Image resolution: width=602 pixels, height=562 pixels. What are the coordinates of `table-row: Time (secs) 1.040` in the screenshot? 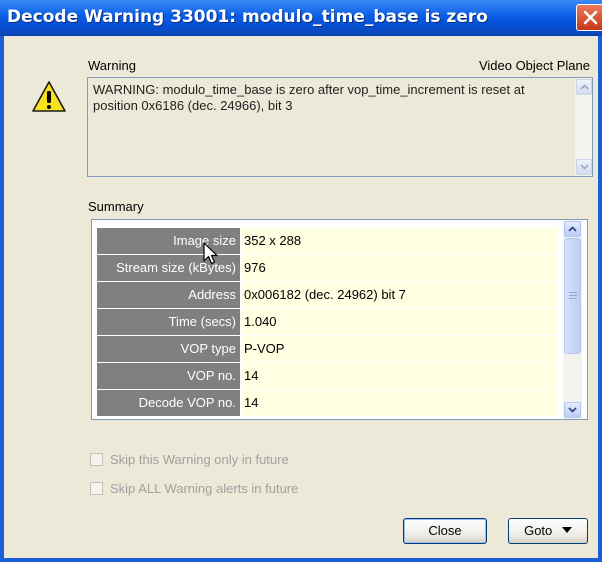 It's located at (327, 322).